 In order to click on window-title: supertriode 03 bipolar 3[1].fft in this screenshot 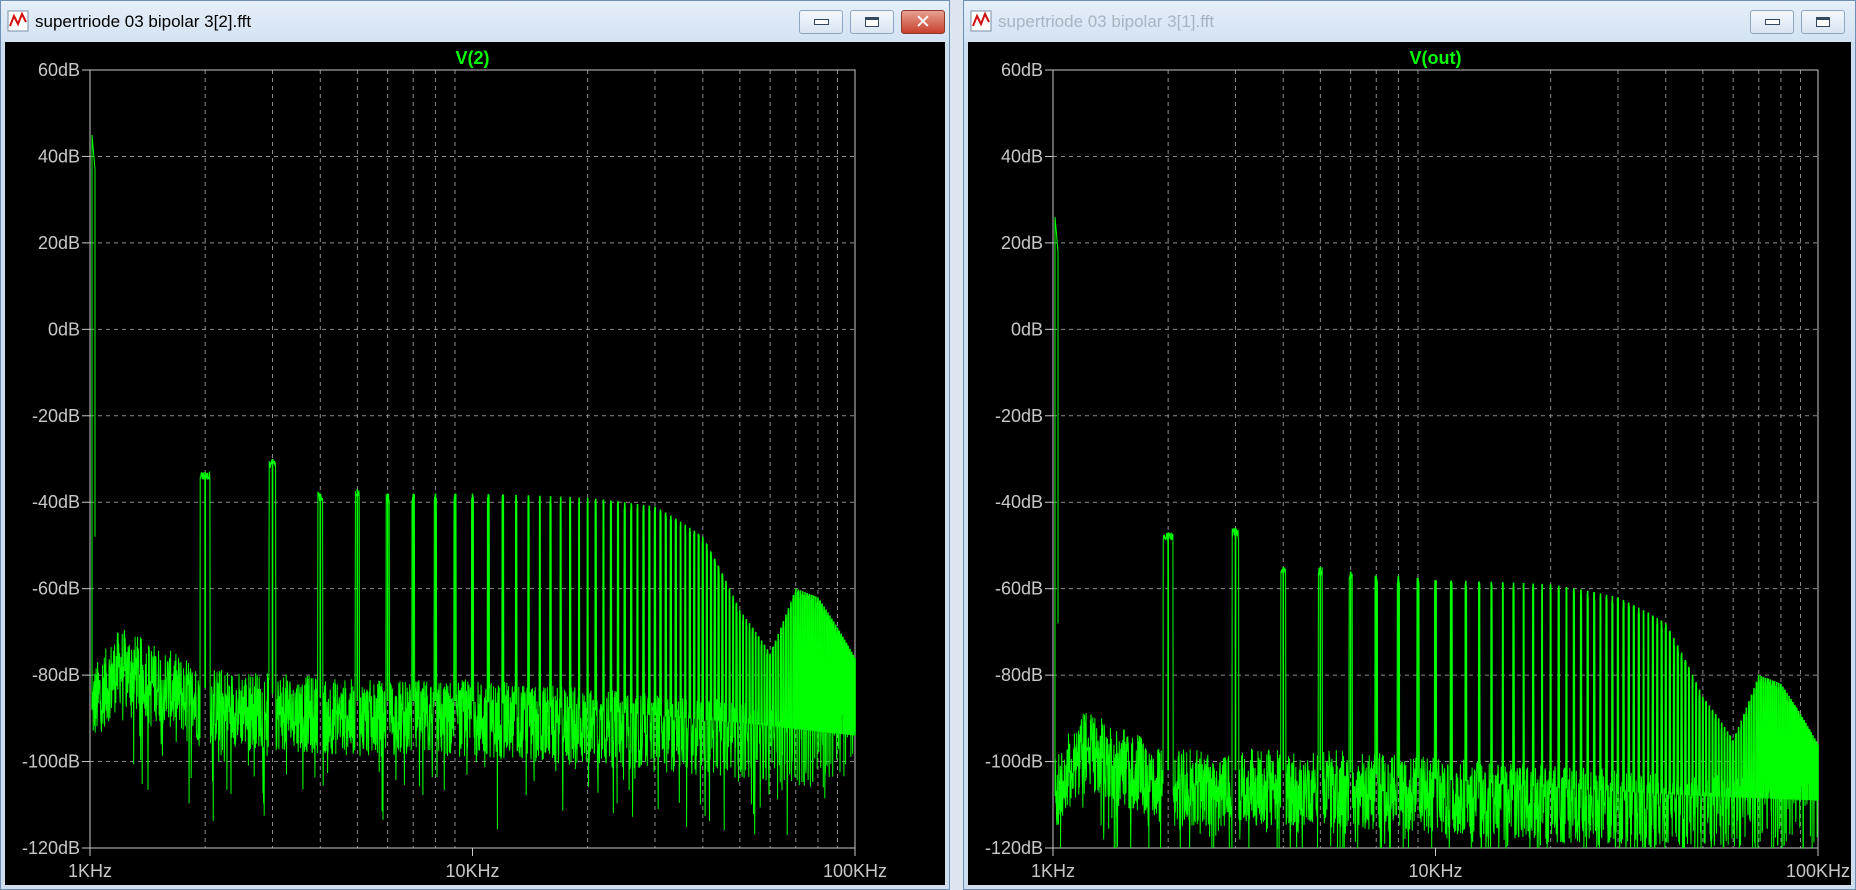, I will do `click(1106, 21)`.